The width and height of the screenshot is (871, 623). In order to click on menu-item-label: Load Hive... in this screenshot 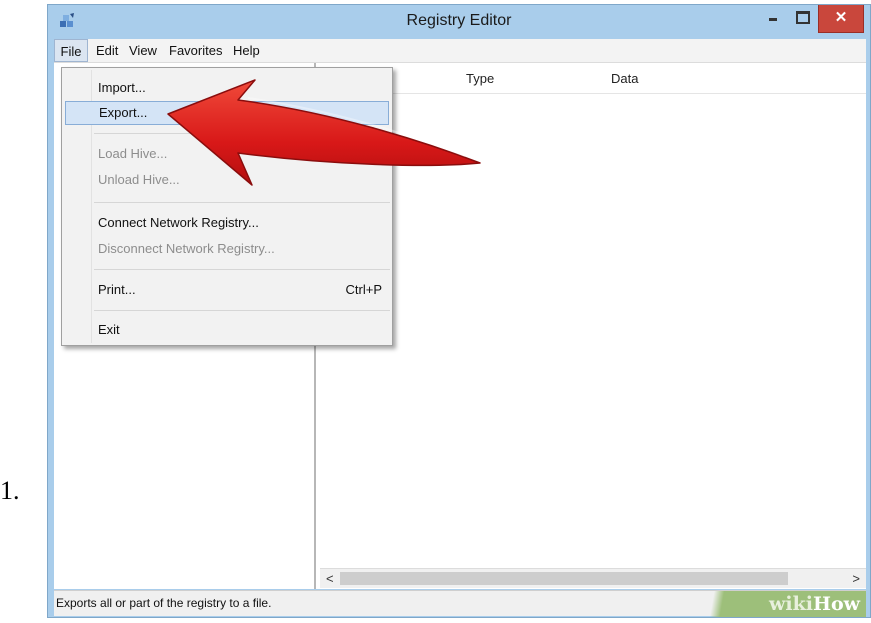, I will do `click(133, 153)`.